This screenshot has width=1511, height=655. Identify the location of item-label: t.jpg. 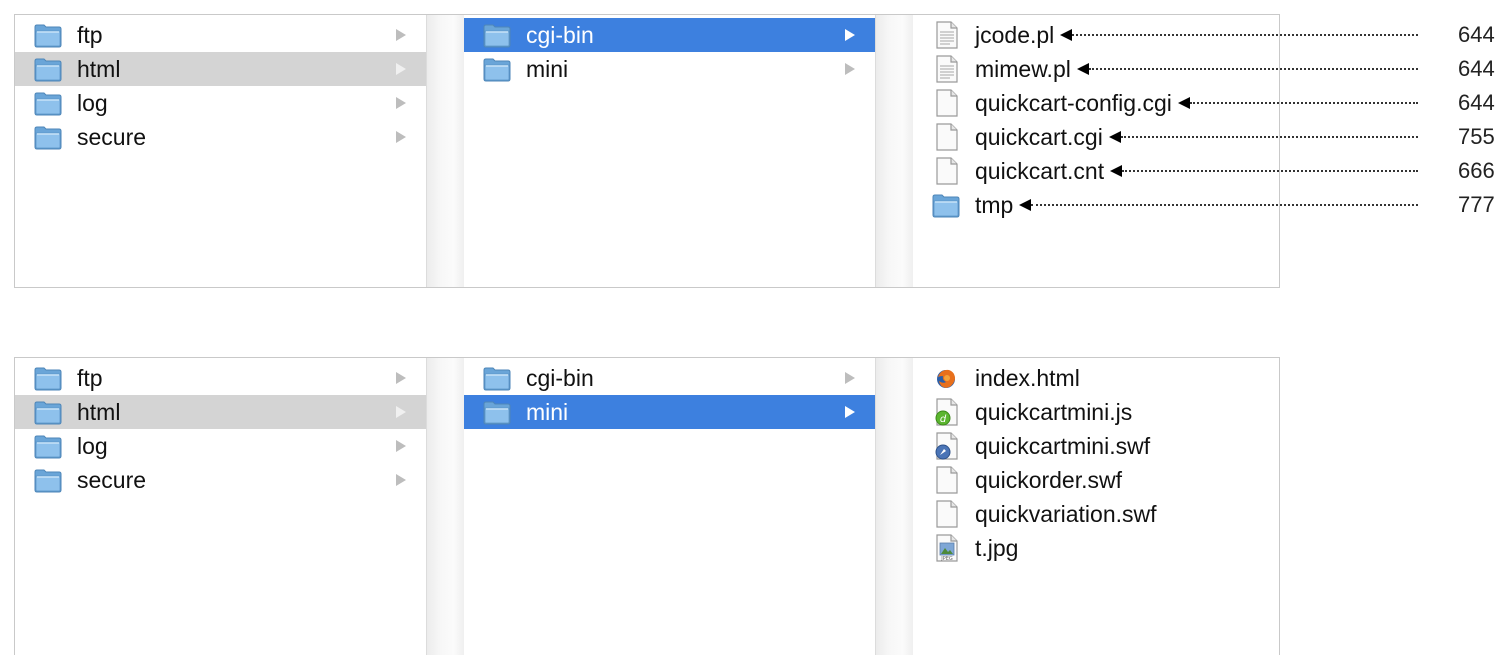
(997, 547).